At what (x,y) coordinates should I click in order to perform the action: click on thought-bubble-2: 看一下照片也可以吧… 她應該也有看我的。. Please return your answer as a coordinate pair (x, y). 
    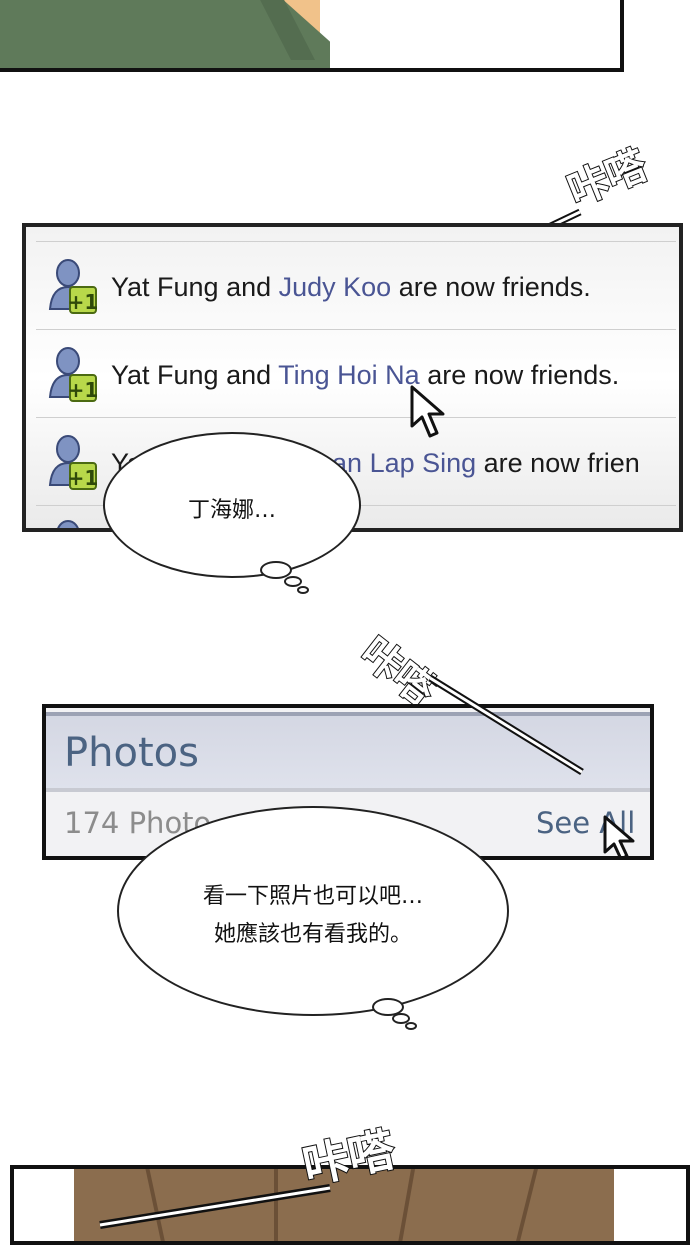
    Looking at the image, I should click on (313, 911).